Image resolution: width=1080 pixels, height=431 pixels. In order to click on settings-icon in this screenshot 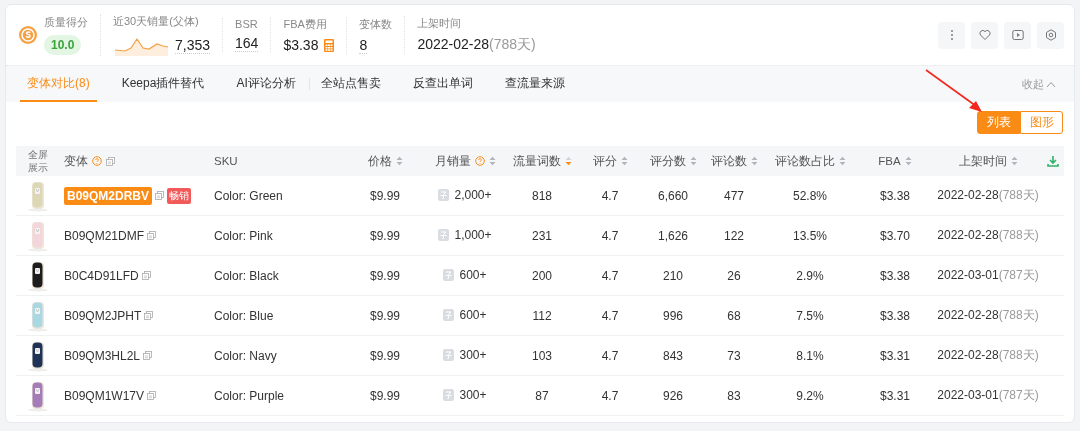, I will do `click(1050, 35)`.